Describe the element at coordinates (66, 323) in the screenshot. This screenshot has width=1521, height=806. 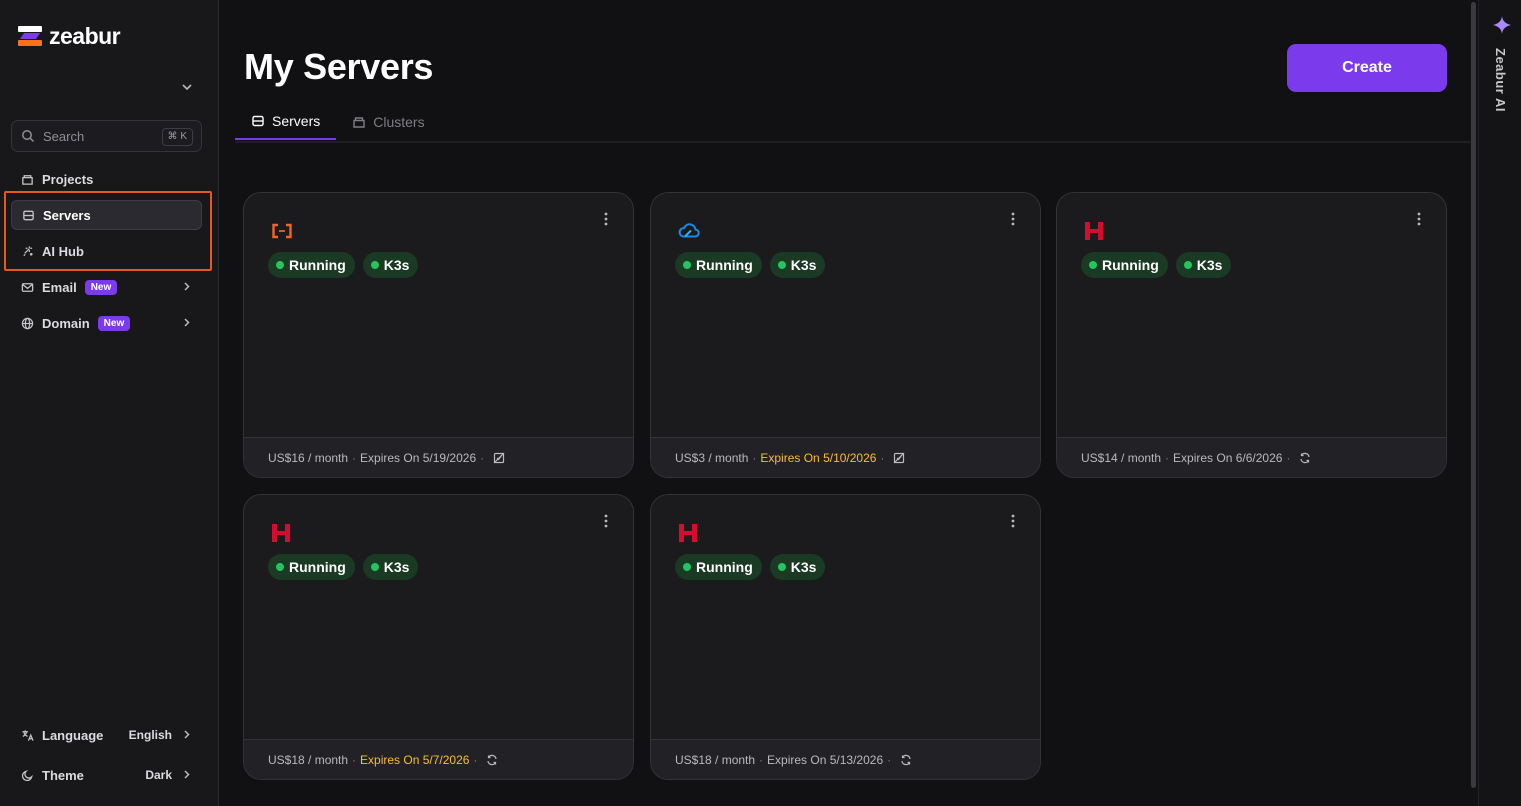
I see `sidebar-item-label: Domain` at that location.